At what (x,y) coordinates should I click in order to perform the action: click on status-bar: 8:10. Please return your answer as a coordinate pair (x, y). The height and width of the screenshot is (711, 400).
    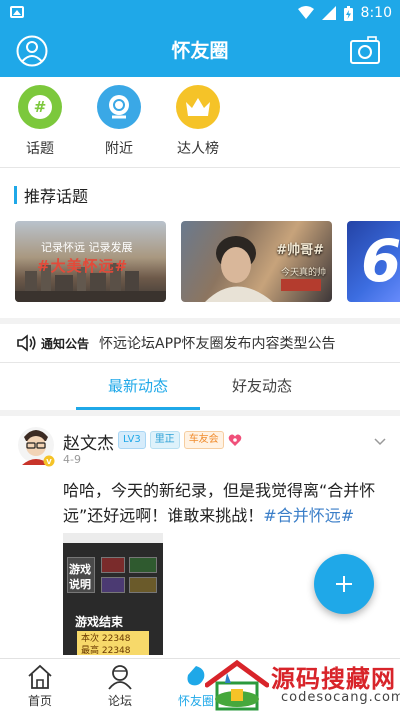
    Looking at the image, I should click on (200, 12).